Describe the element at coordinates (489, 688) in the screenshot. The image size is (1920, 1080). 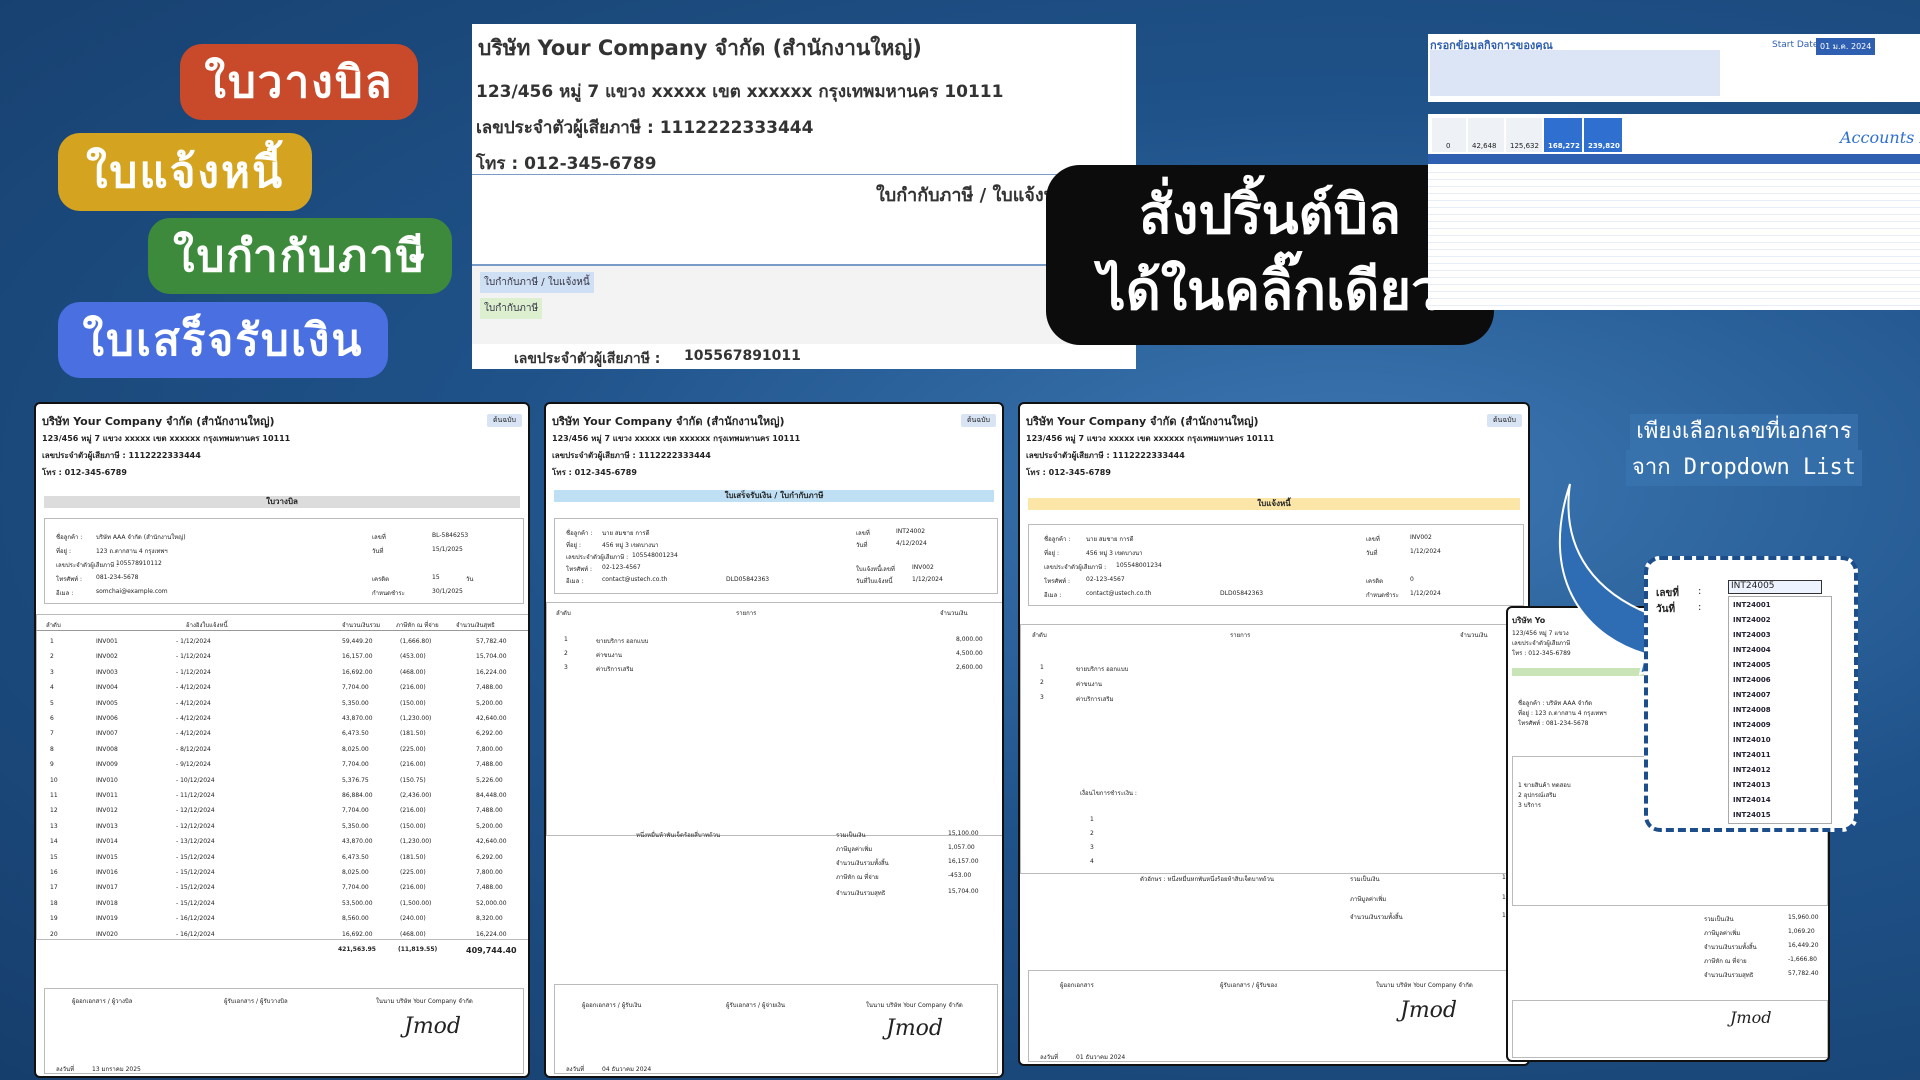
I see `table-row-net: 7,488.00` at that location.